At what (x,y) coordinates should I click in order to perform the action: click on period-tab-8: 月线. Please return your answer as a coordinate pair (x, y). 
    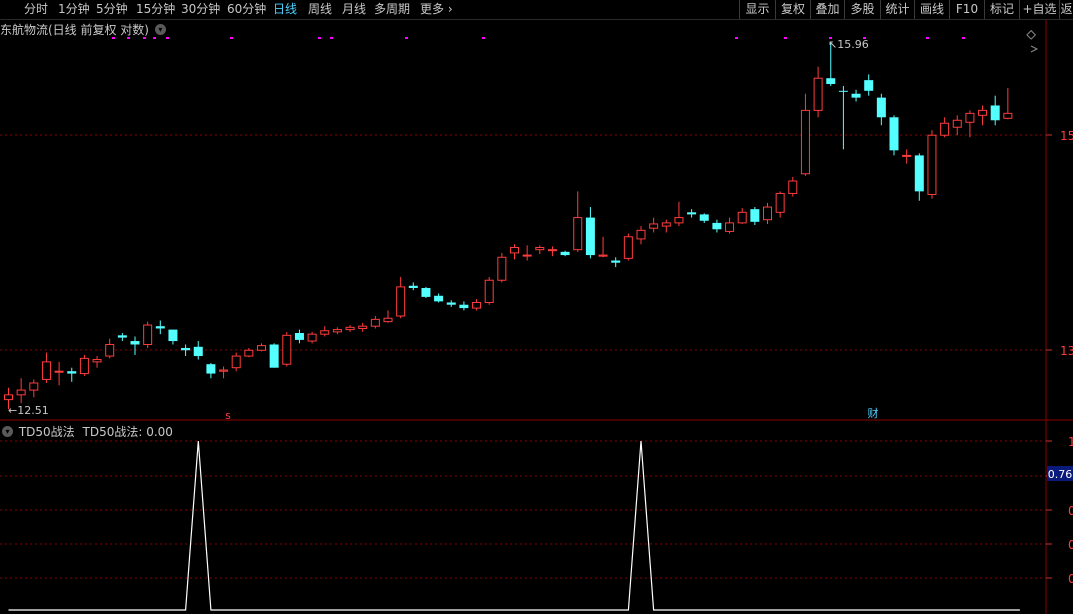
    Looking at the image, I should click on (354, 9).